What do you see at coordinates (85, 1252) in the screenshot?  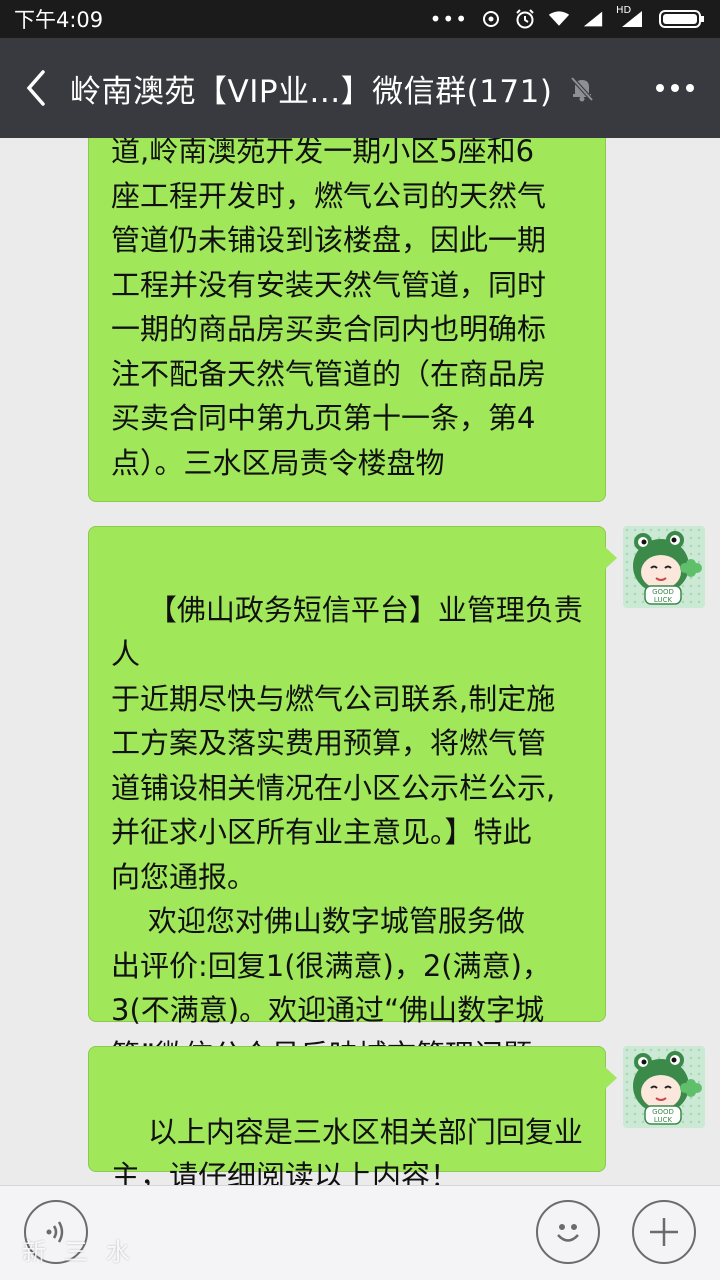 I see `watermark: 新三水` at bounding box center [85, 1252].